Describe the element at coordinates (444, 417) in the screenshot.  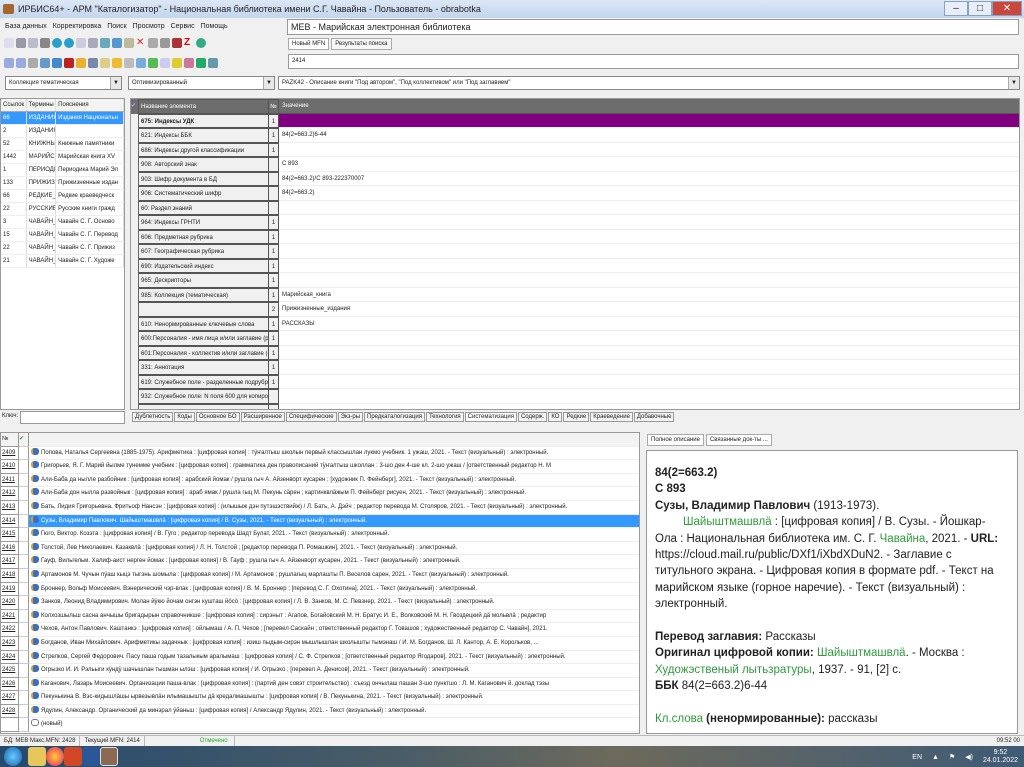
I see `worksheet-tab: Технология` at that location.